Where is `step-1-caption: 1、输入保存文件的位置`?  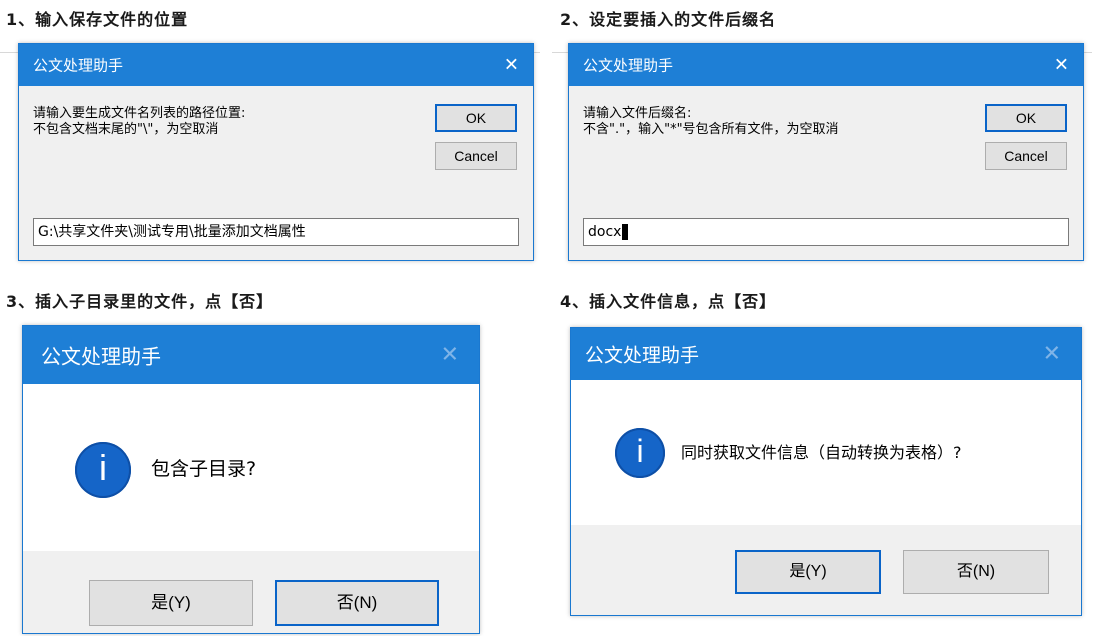
step-1-caption: 1、输入保存文件的位置 is located at coordinates (97, 19).